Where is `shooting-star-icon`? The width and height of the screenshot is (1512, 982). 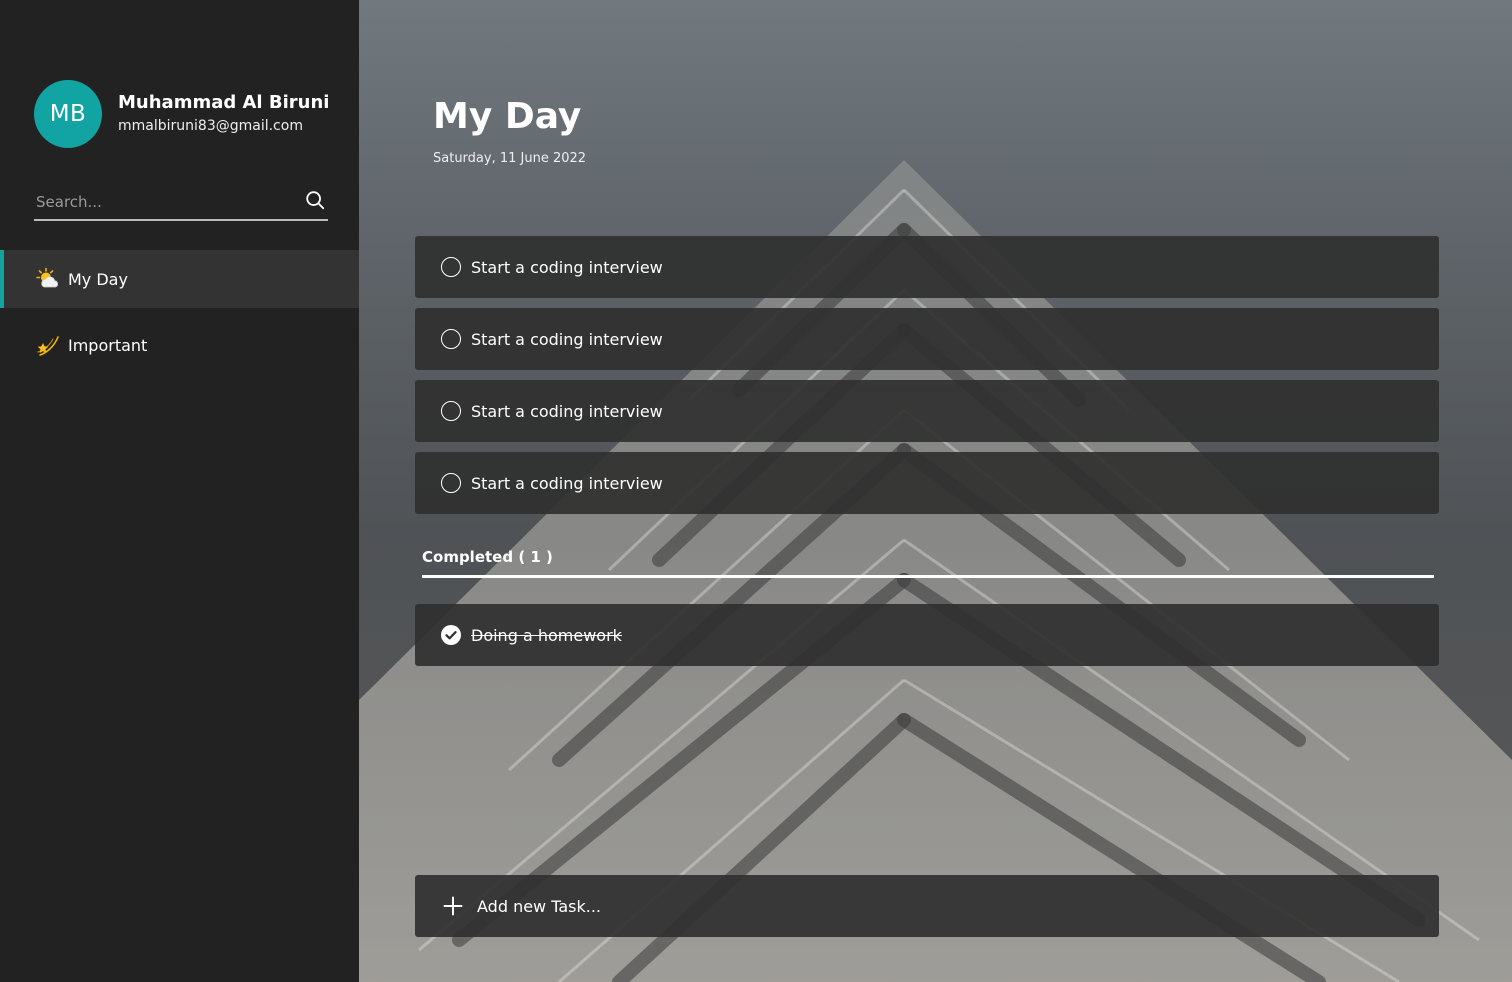 shooting-star-icon is located at coordinates (48, 345).